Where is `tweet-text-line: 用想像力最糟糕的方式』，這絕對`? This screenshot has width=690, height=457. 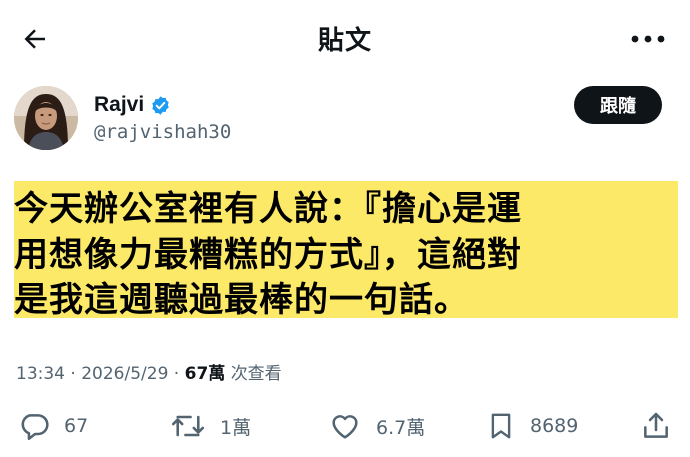
tweet-text-line: 用想像力最糟糕的方式』，這絕對 is located at coordinates (268, 255).